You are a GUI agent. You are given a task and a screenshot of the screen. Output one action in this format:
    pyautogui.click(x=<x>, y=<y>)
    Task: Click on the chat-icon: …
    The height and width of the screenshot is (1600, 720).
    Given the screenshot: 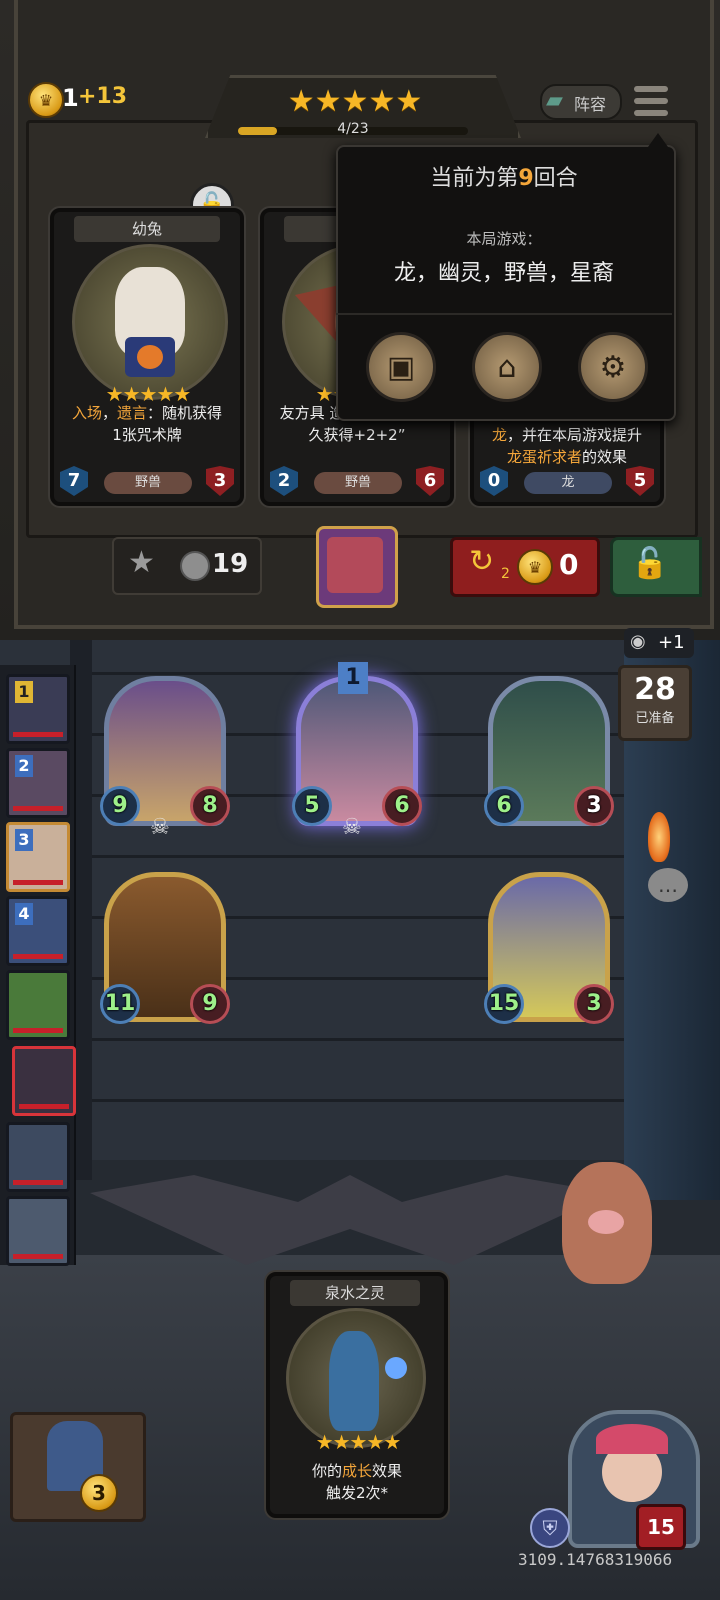 What is the action you would take?
    pyautogui.click(x=668, y=885)
    